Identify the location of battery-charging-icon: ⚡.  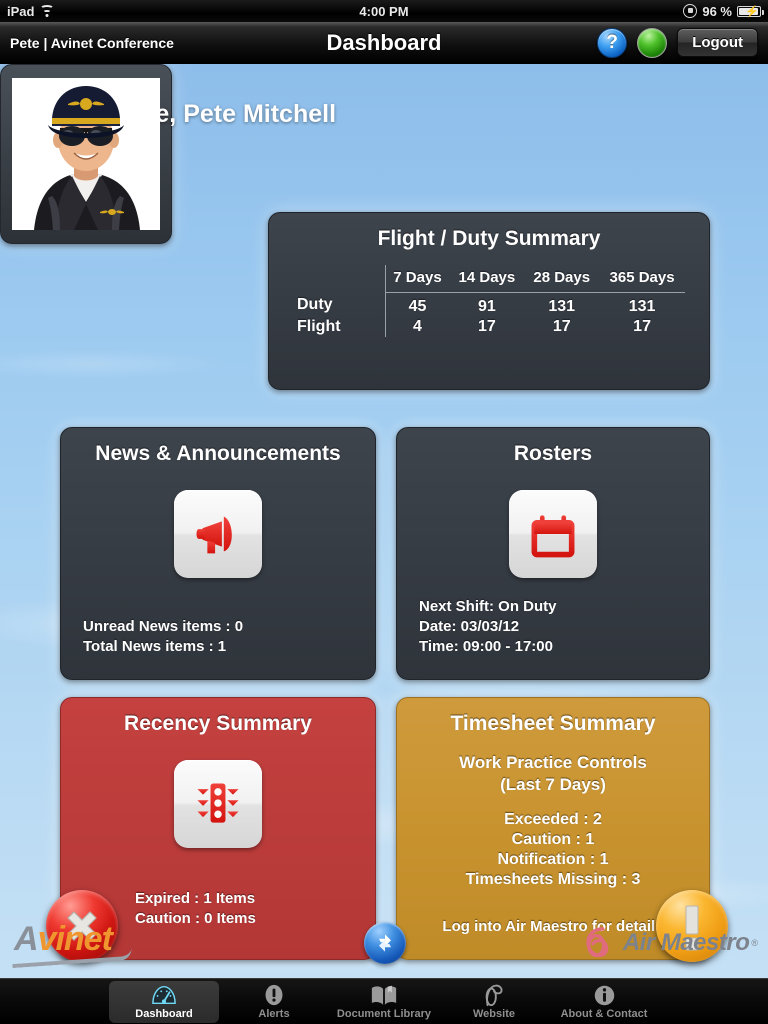
(750, 11).